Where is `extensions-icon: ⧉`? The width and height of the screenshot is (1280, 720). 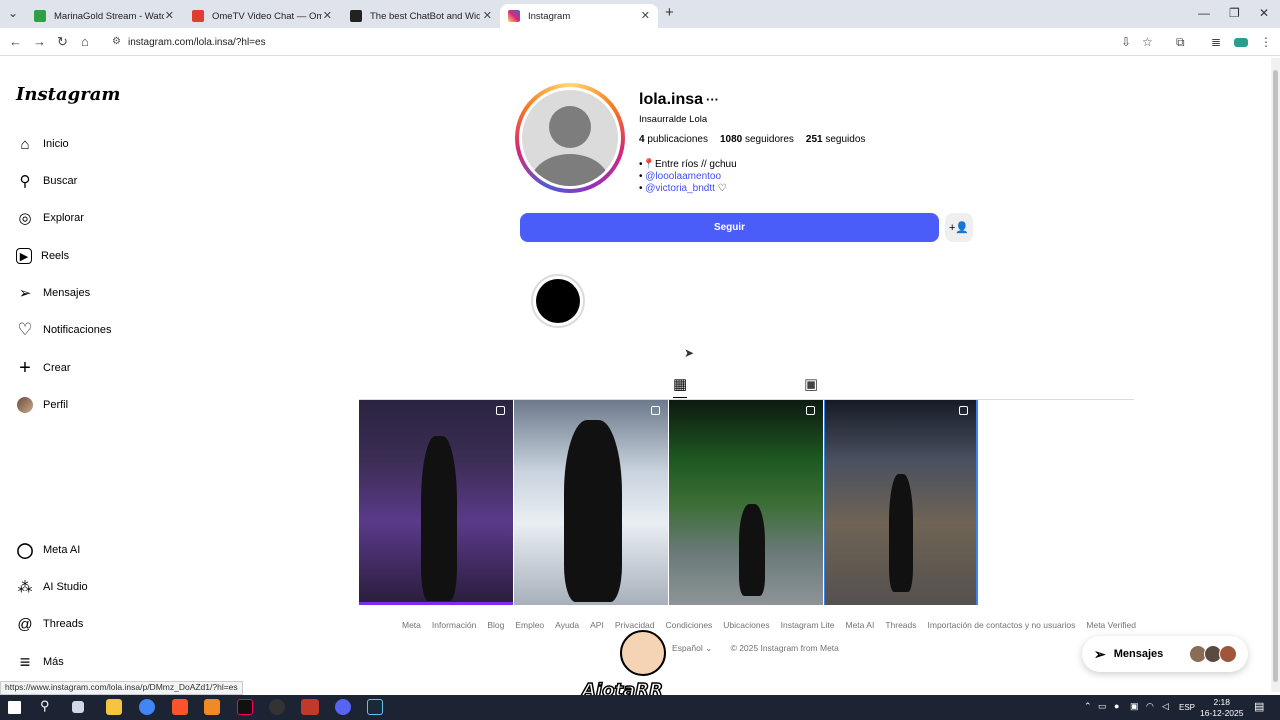 extensions-icon: ⧉ is located at coordinates (1180, 42).